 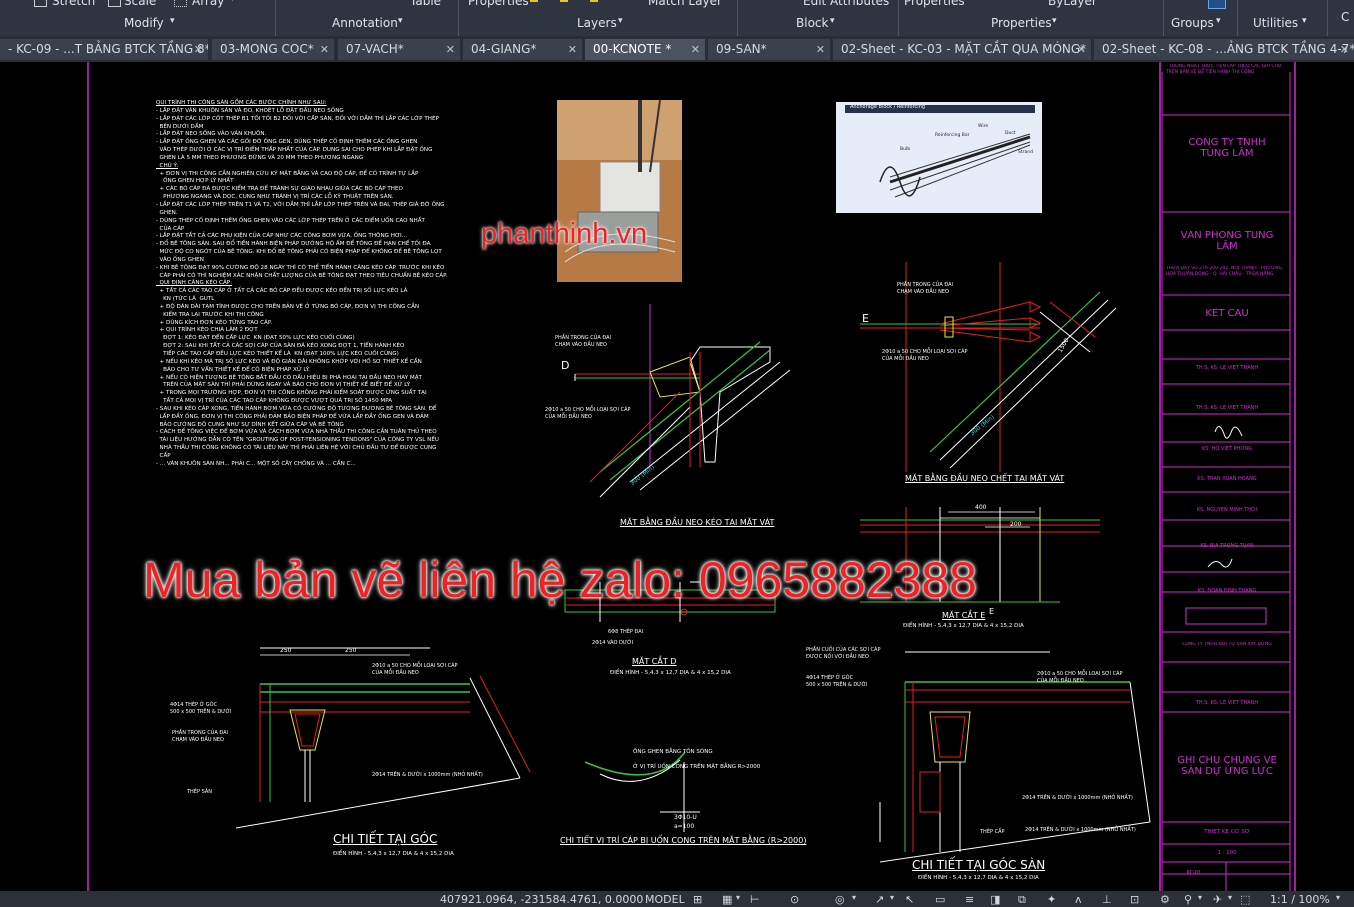 I want to click on units-icon: ʌ, so click(x=1078, y=899).